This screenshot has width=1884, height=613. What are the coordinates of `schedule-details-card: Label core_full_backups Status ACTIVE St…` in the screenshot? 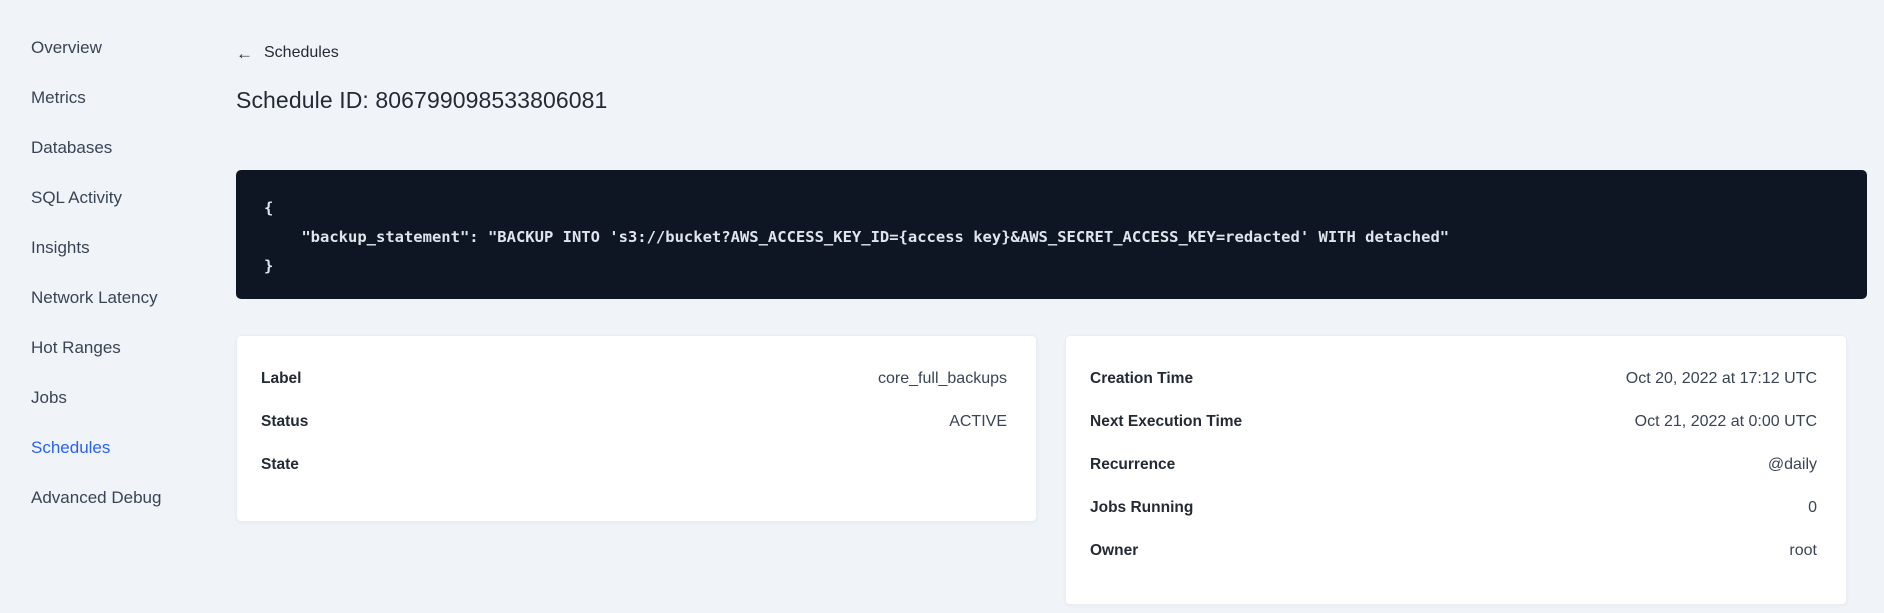 It's located at (636, 428).